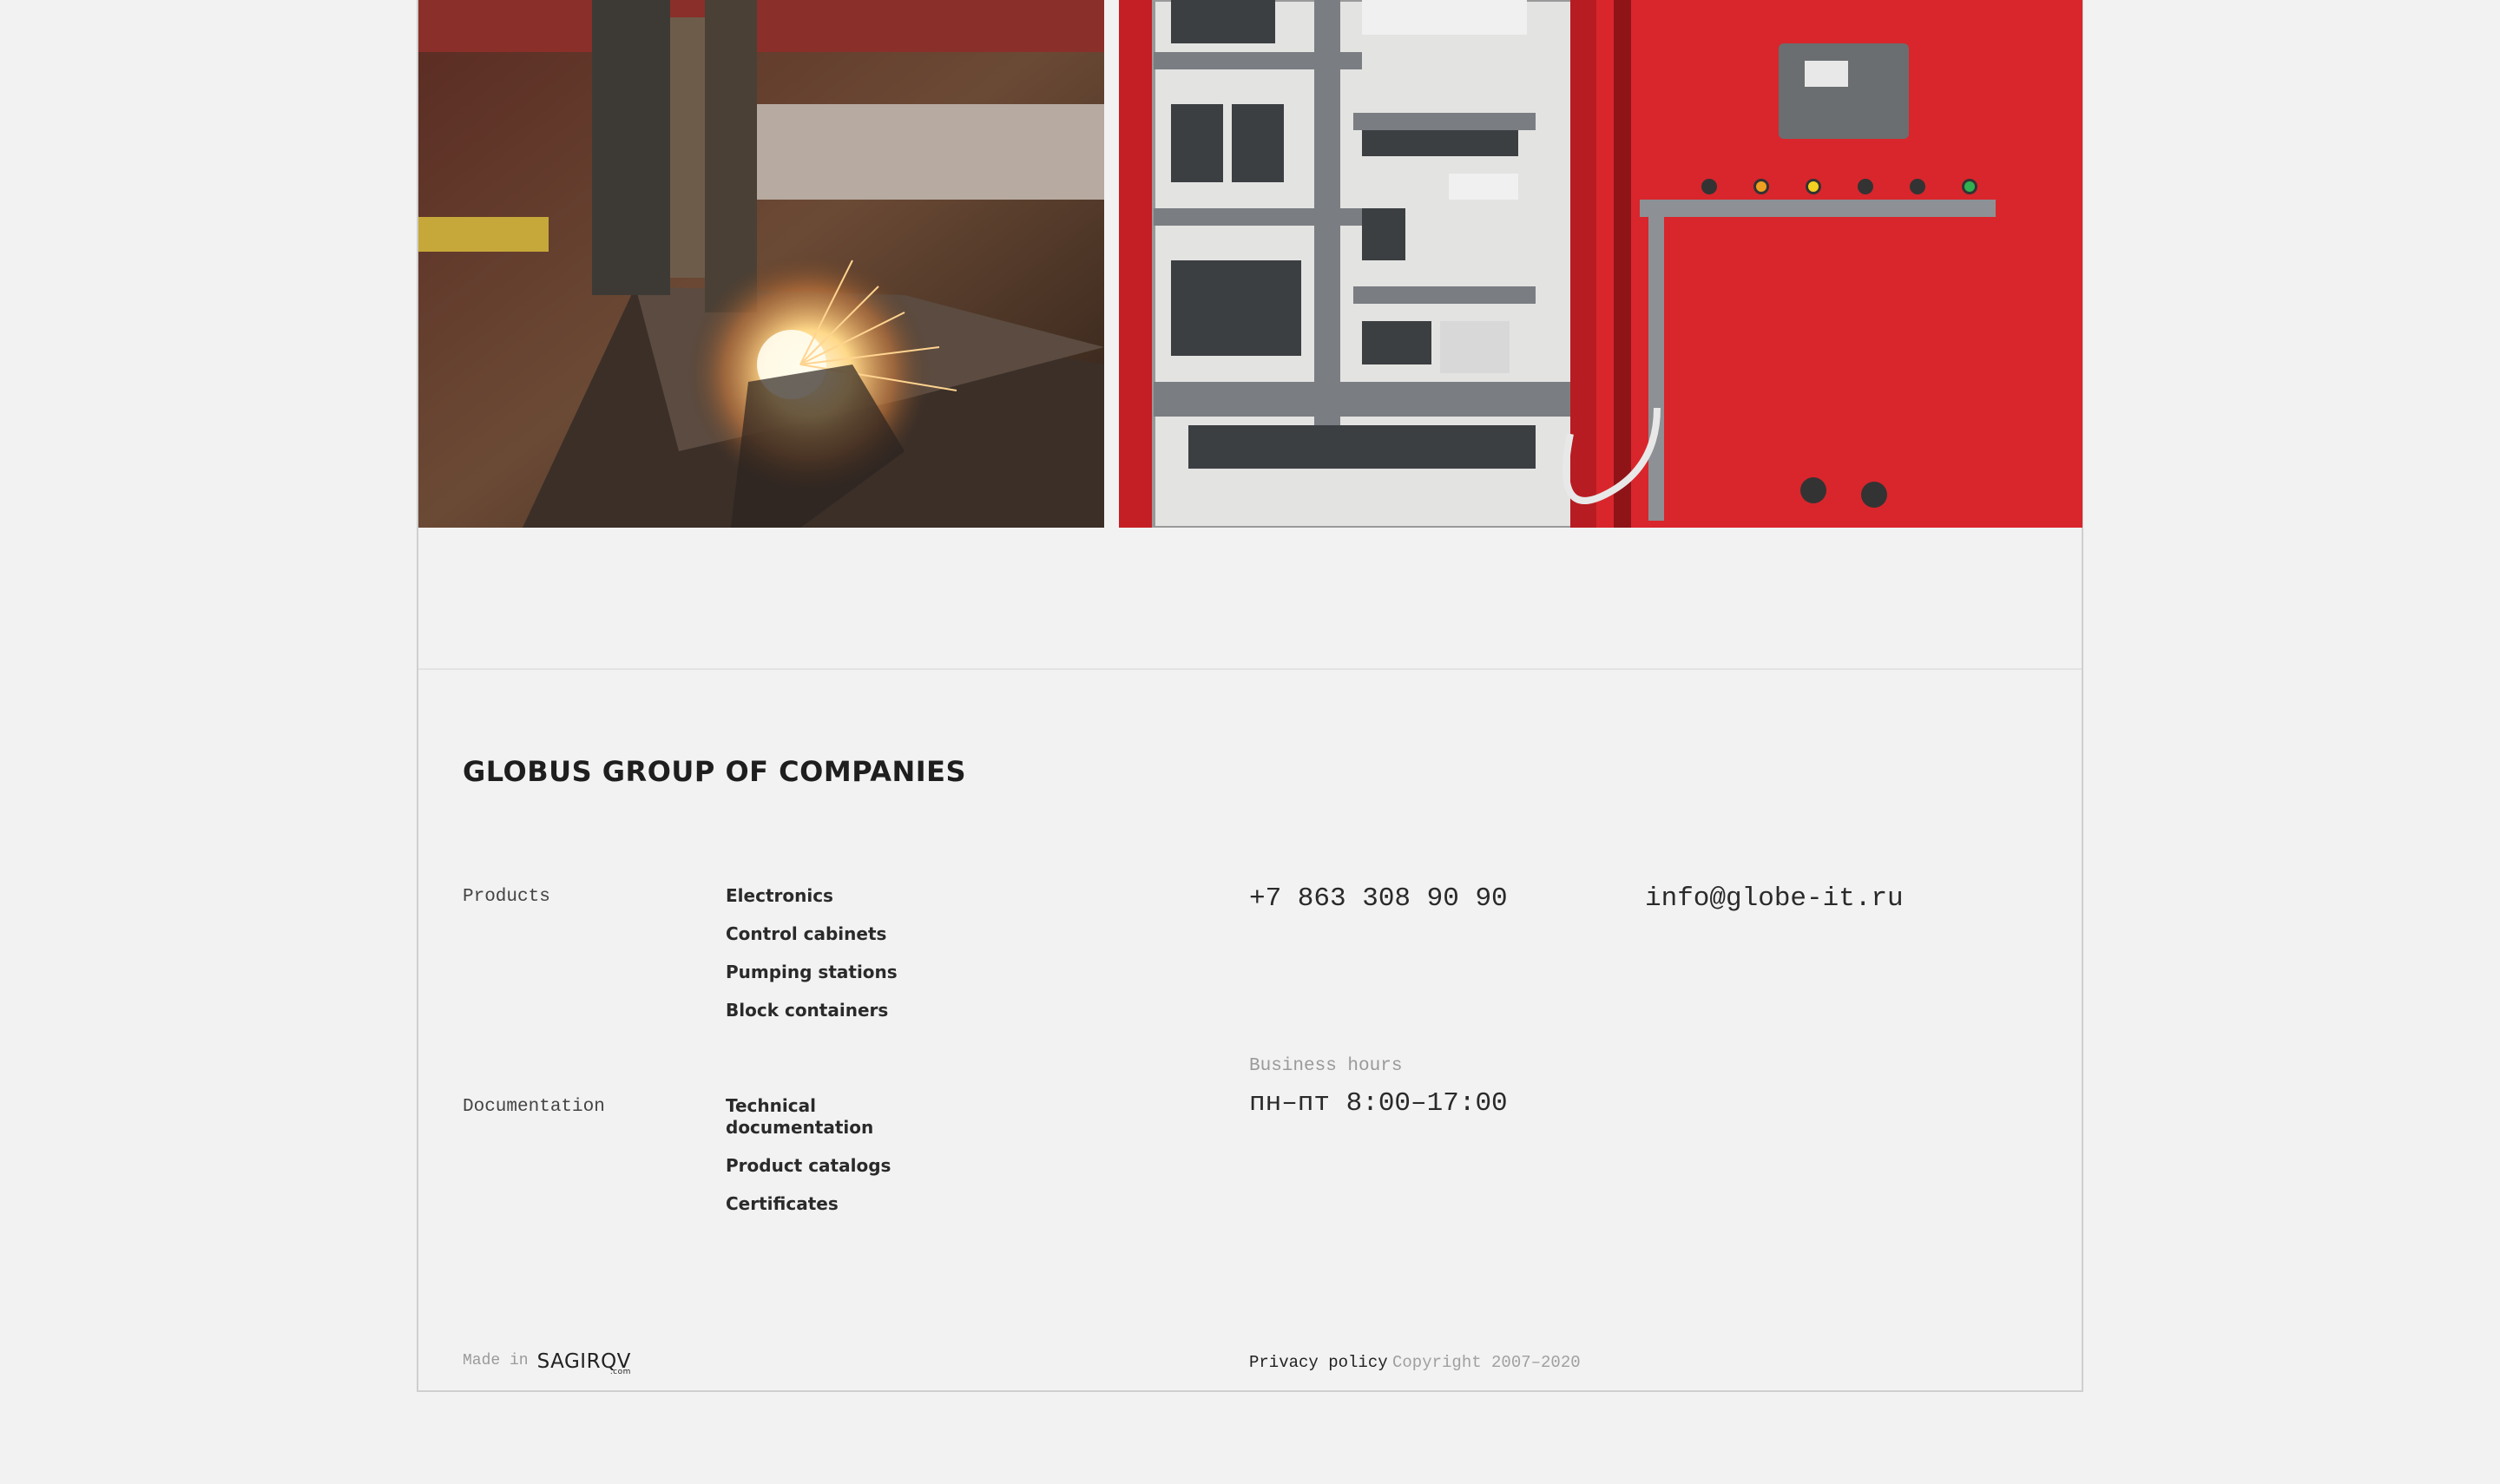 The height and width of the screenshot is (1484, 2500). Describe the element at coordinates (620, 1372) in the screenshot. I see `sagirov-logo-sub: .com` at that location.